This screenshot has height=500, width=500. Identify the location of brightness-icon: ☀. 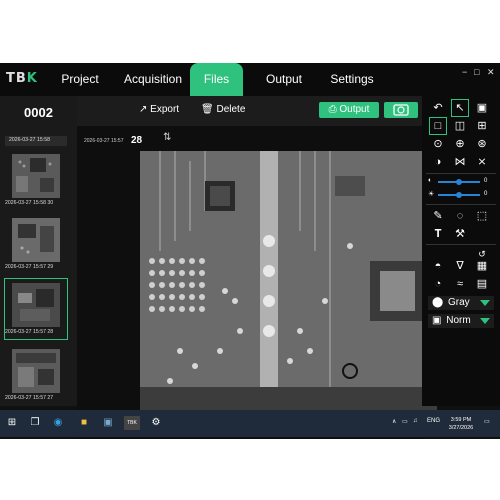
(431, 194).